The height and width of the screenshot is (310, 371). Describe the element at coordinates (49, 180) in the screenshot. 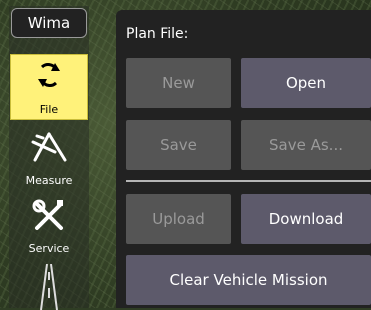

I see `toolbar-item-label: Measure` at that location.